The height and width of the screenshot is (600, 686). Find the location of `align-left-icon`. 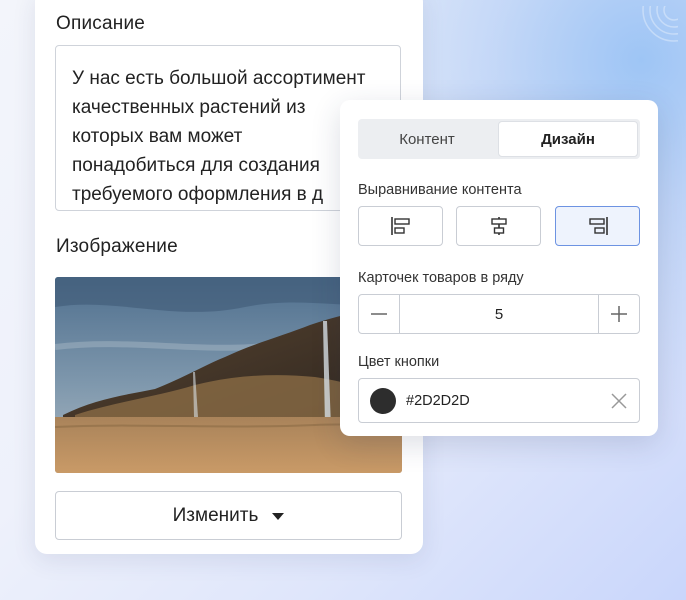

align-left-icon is located at coordinates (400, 226).